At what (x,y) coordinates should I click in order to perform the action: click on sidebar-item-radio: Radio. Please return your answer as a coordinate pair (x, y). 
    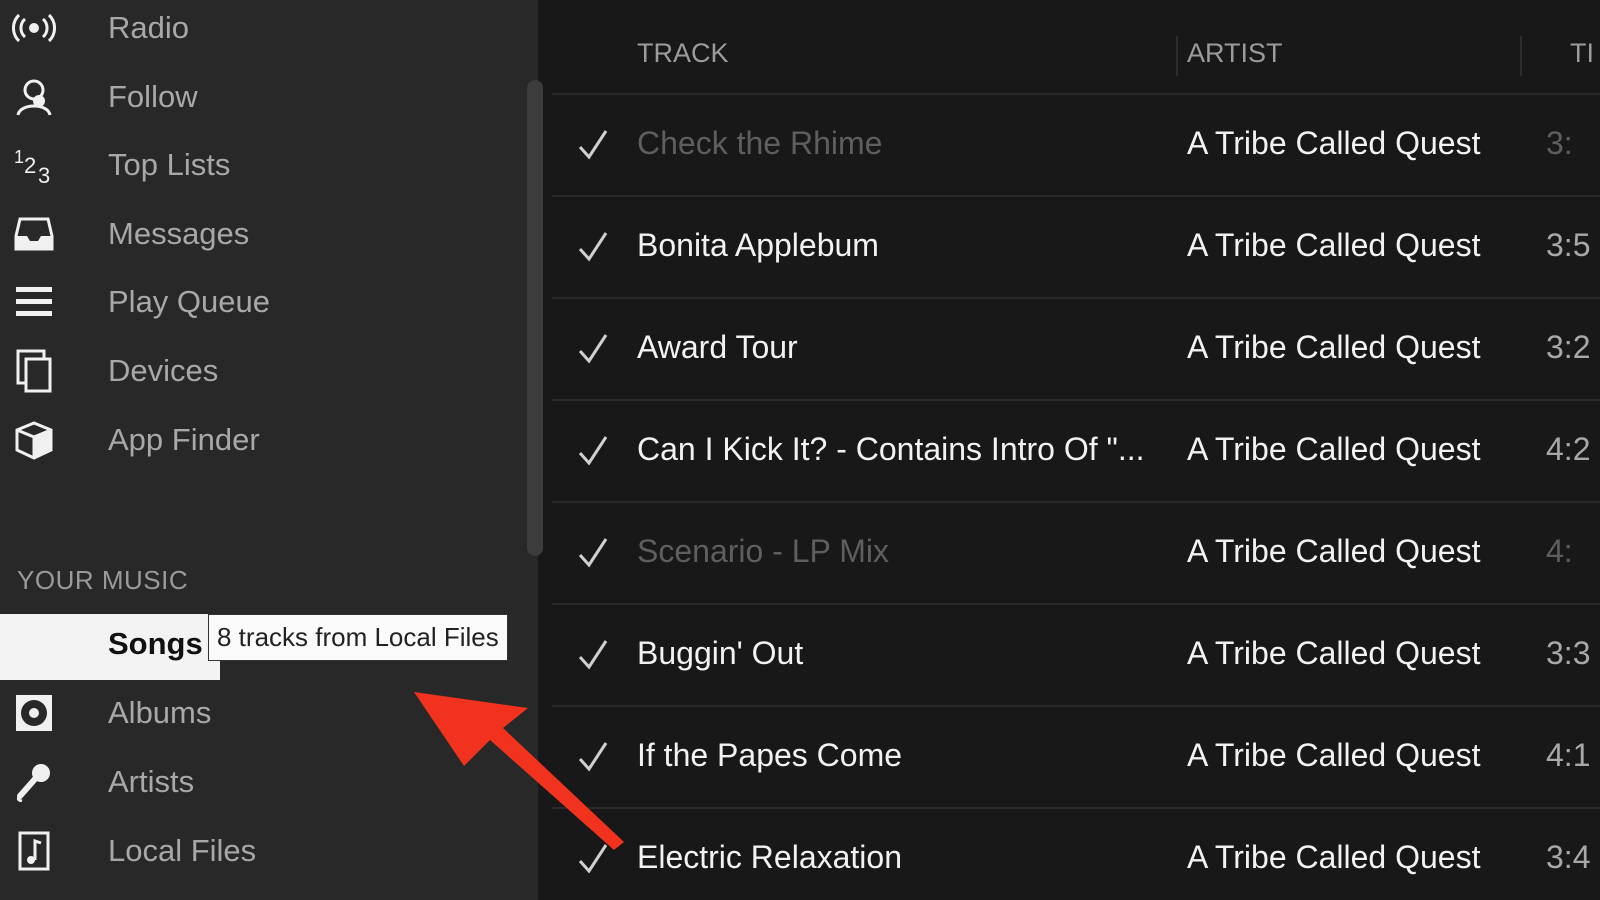
    Looking at the image, I should click on (260, 29).